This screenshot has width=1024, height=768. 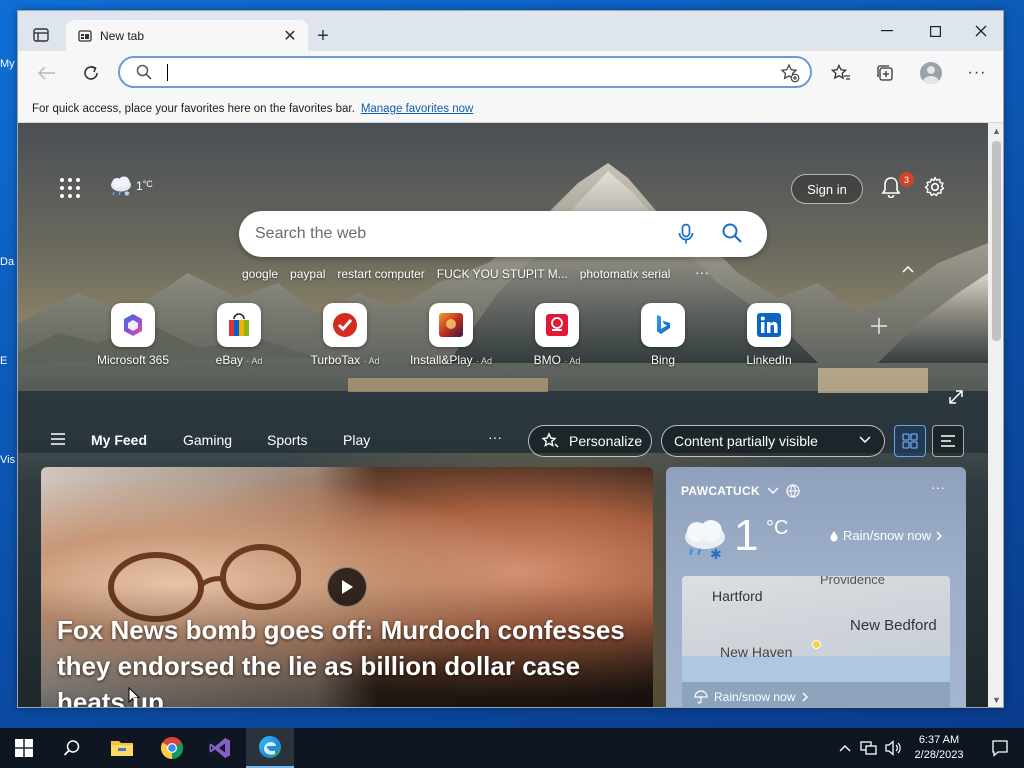 I want to click on weather-more-icon: ···, so click(x=938, y=487).